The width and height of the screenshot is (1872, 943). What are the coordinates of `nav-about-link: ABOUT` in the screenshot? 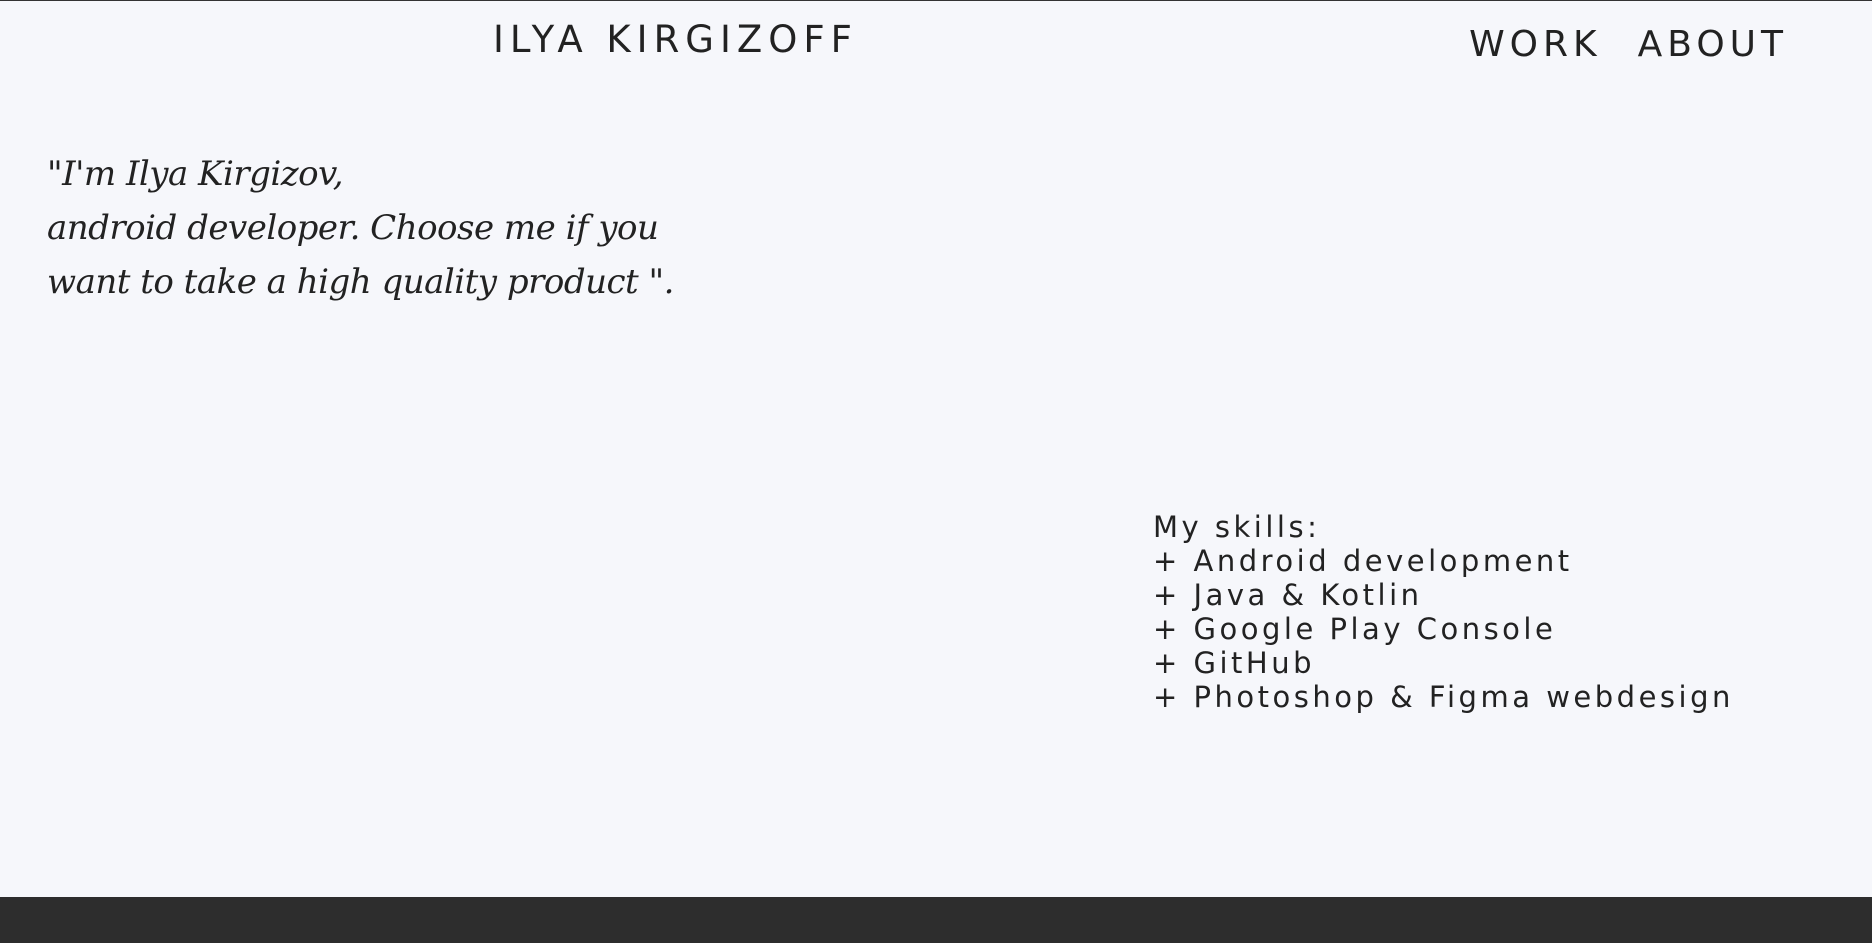 It's located at (1713, 45).